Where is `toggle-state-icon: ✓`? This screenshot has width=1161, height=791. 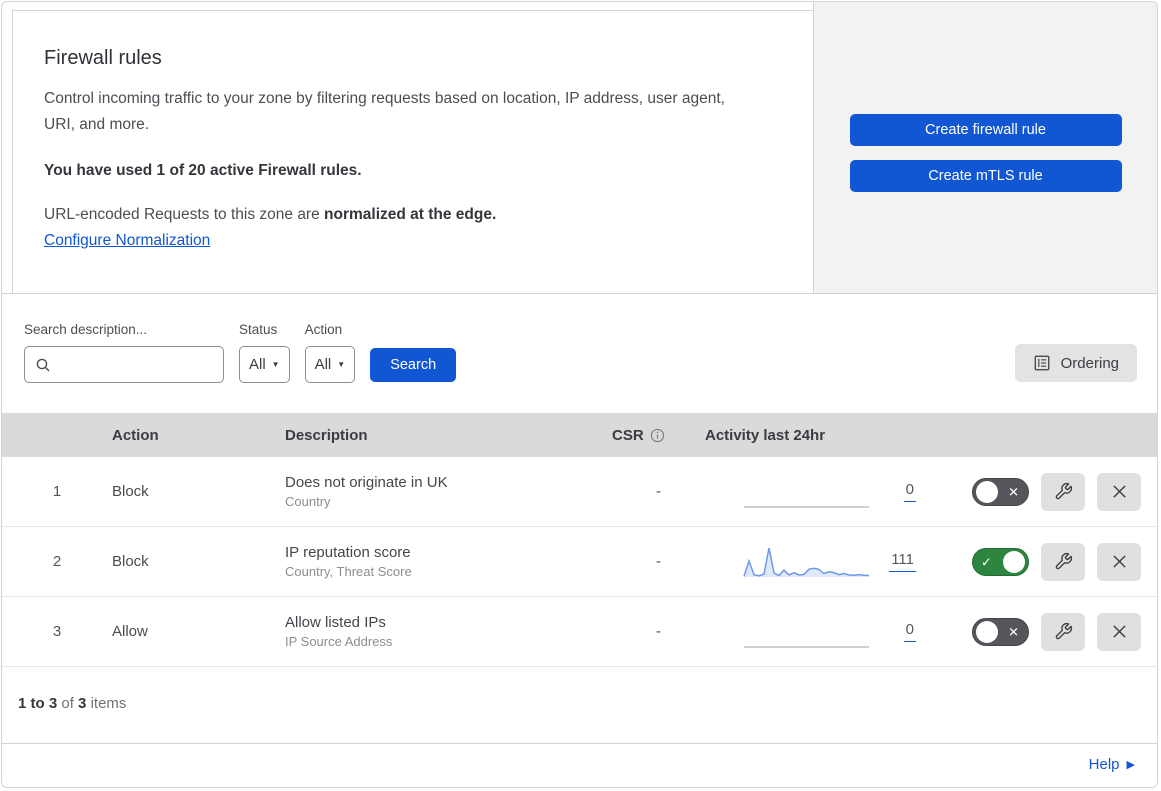 toggle-state-icon: ✓ is located at coordinates (986, 561).